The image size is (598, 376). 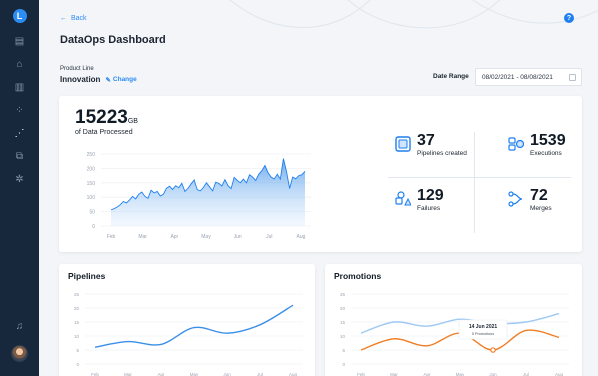 I want to click on y-tick-label: 250, so click(x=91, y=155).